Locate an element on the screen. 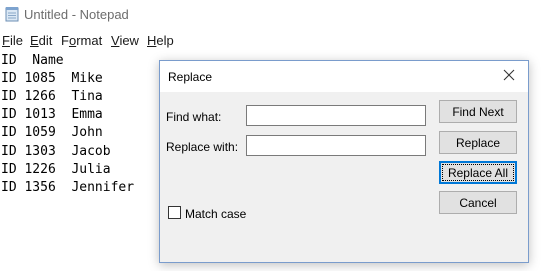  find-next-button: Find Next is located at coordinates (478, 111).